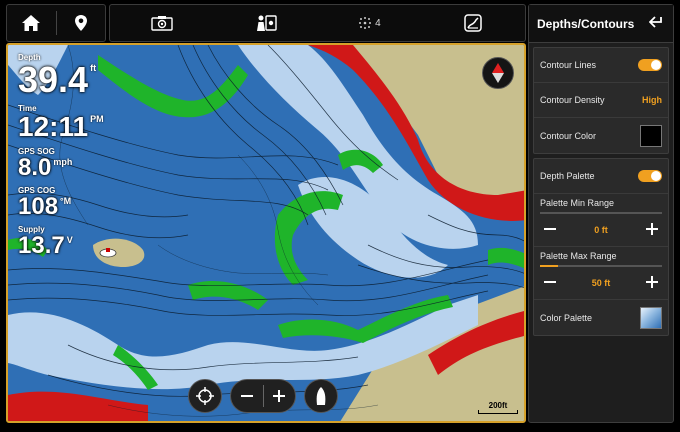 The image size is (680, 432). Describe the element at coordinates (69, 240) in the screenshot. I see `readout-unit: V` at that location.